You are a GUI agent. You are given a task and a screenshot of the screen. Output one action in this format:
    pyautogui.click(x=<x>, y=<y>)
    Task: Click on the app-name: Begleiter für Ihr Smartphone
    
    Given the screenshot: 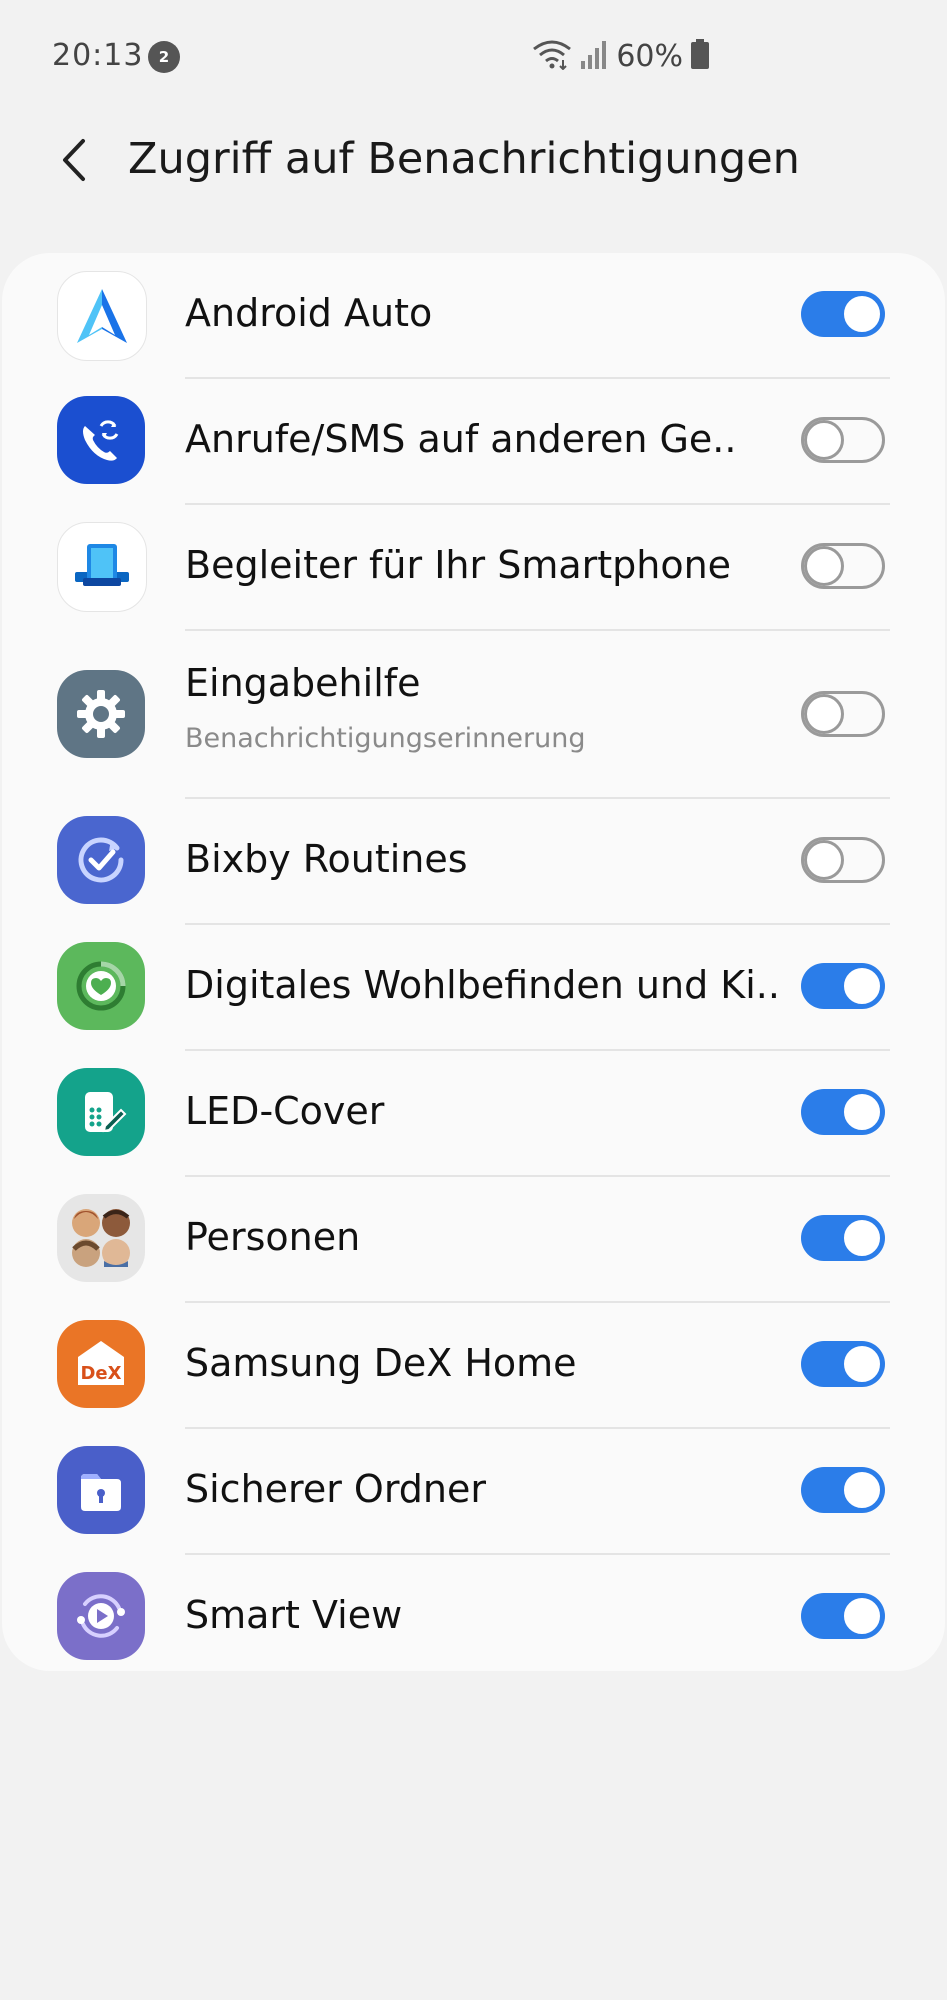 What is the action you would take?
    pyautogui.click(x=458, y=565)
    